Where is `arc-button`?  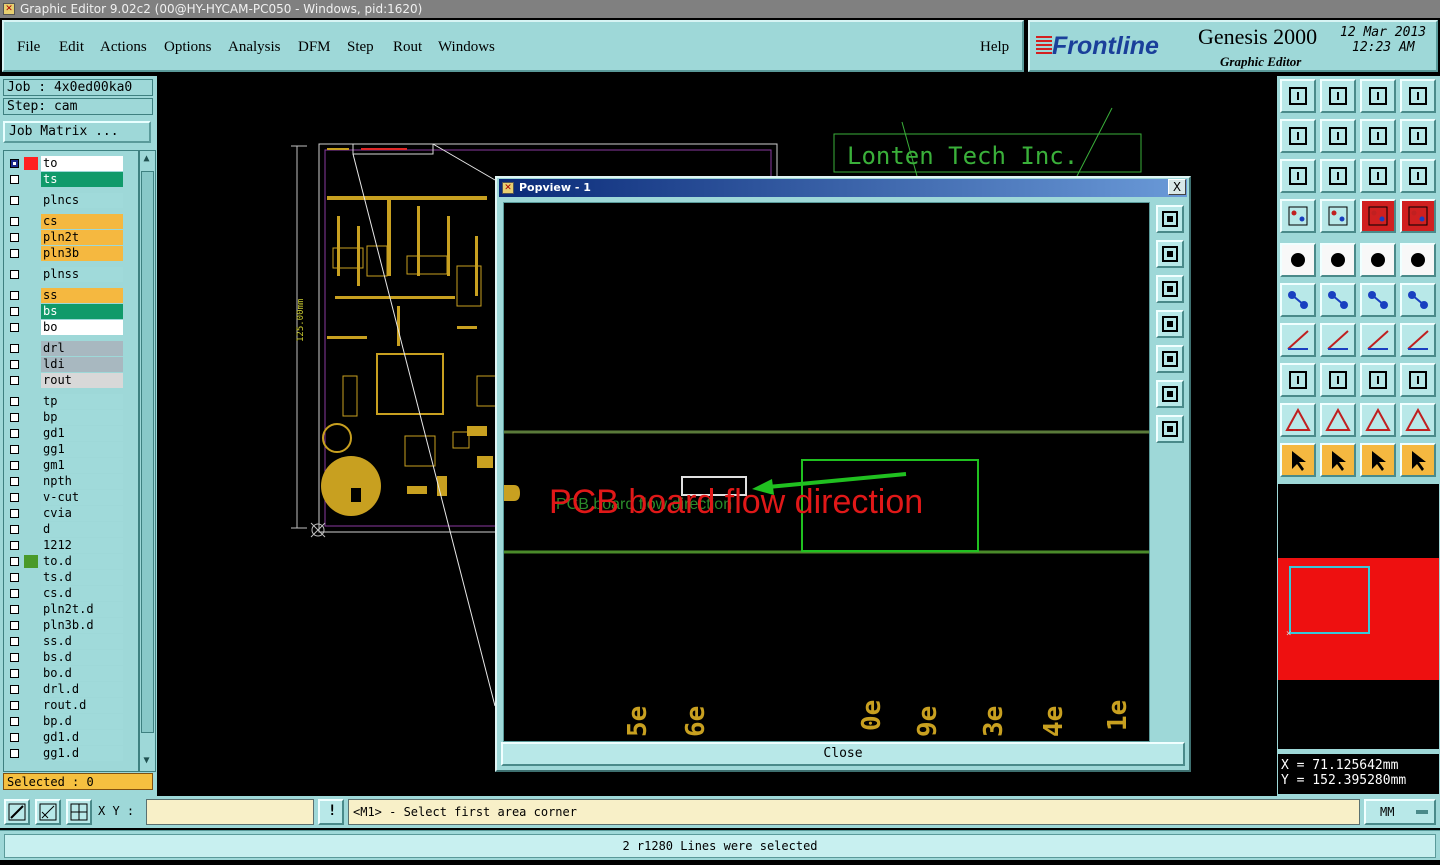
arc-button is located at coordinates (1378, 340).